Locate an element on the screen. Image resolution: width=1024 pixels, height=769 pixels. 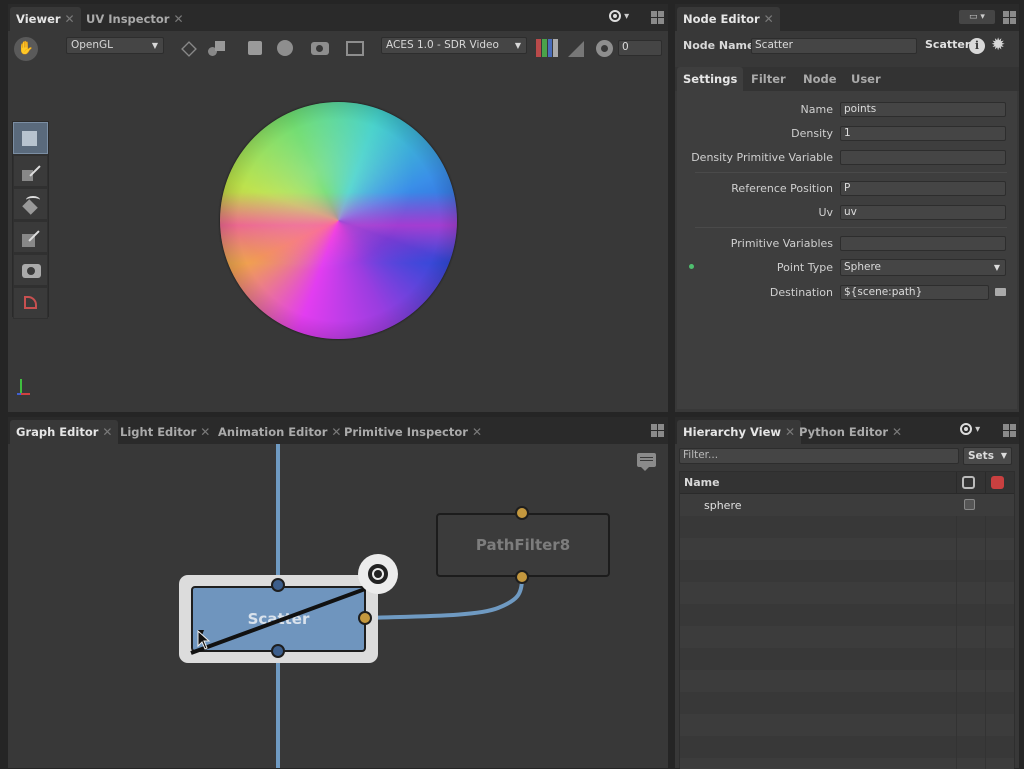
tab-graph-editor: Graph Editor ✕ is located at coordinates (64, 432).